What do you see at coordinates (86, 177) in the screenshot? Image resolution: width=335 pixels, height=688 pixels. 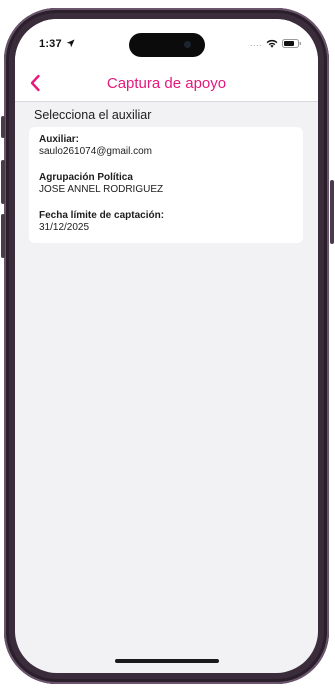 I see `agrupacion-label: Agrupación Política` at bounding box center [86, 177].